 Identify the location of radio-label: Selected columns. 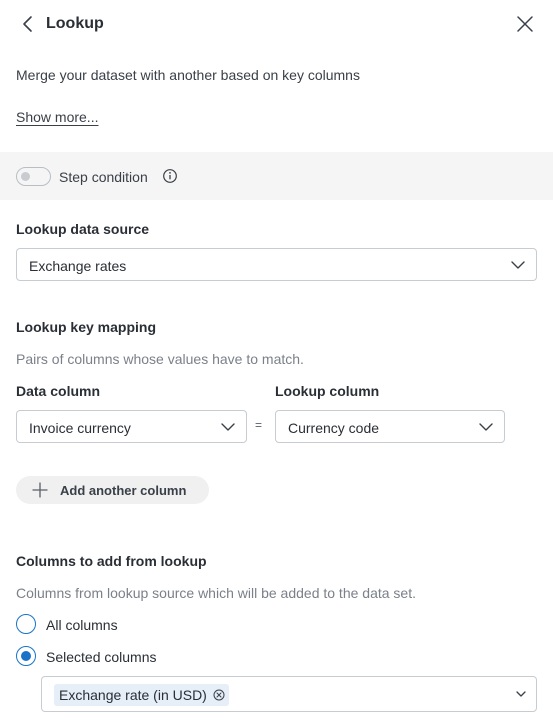
(101, 657).